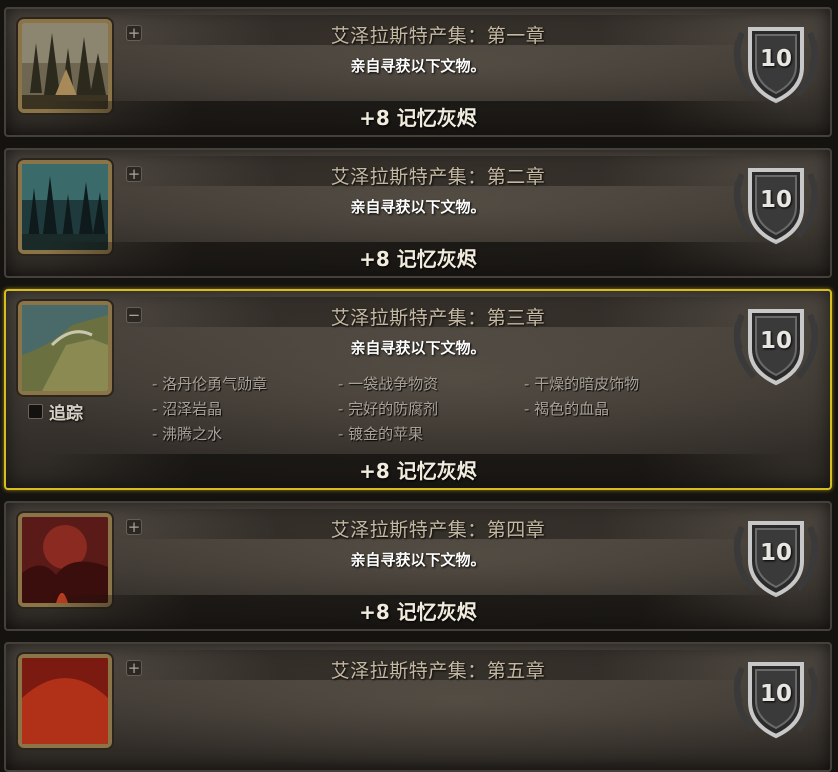 The height and width of the screenshot is (772, 838). I want to click on title-bar: 艾泽拉斯特产集：第一章, so click(438, 31).